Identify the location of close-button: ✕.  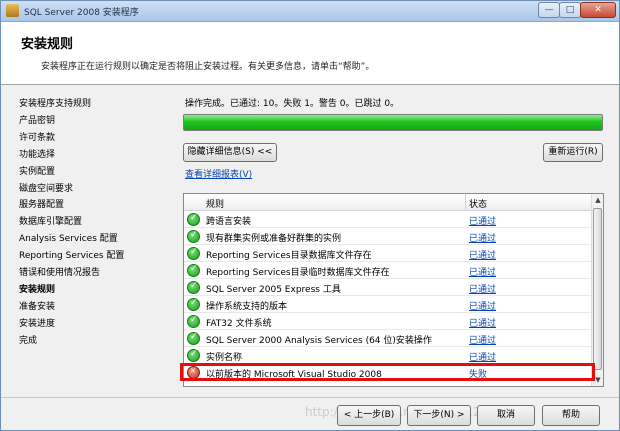
(598, 10).